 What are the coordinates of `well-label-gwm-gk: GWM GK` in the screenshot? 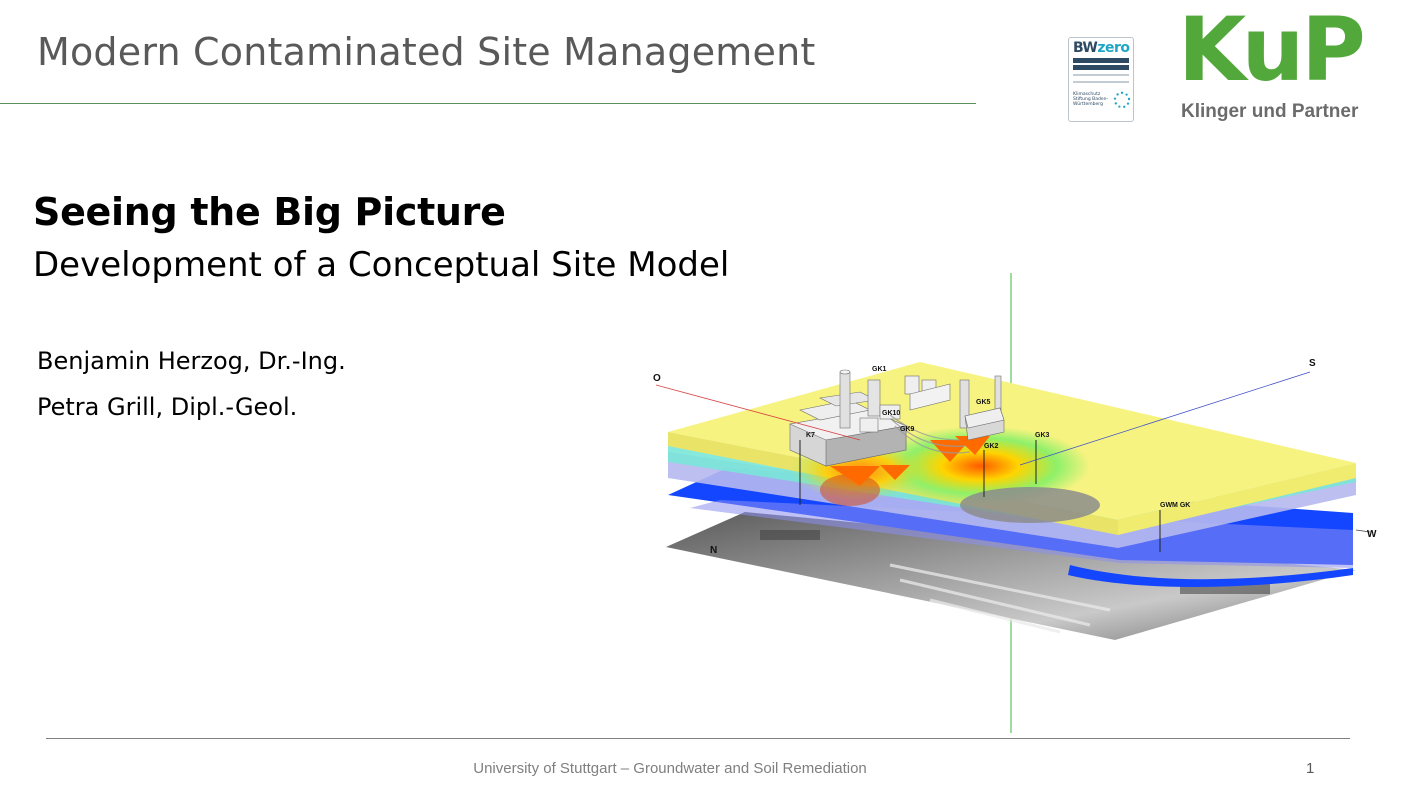 It's located at (1175, 505).